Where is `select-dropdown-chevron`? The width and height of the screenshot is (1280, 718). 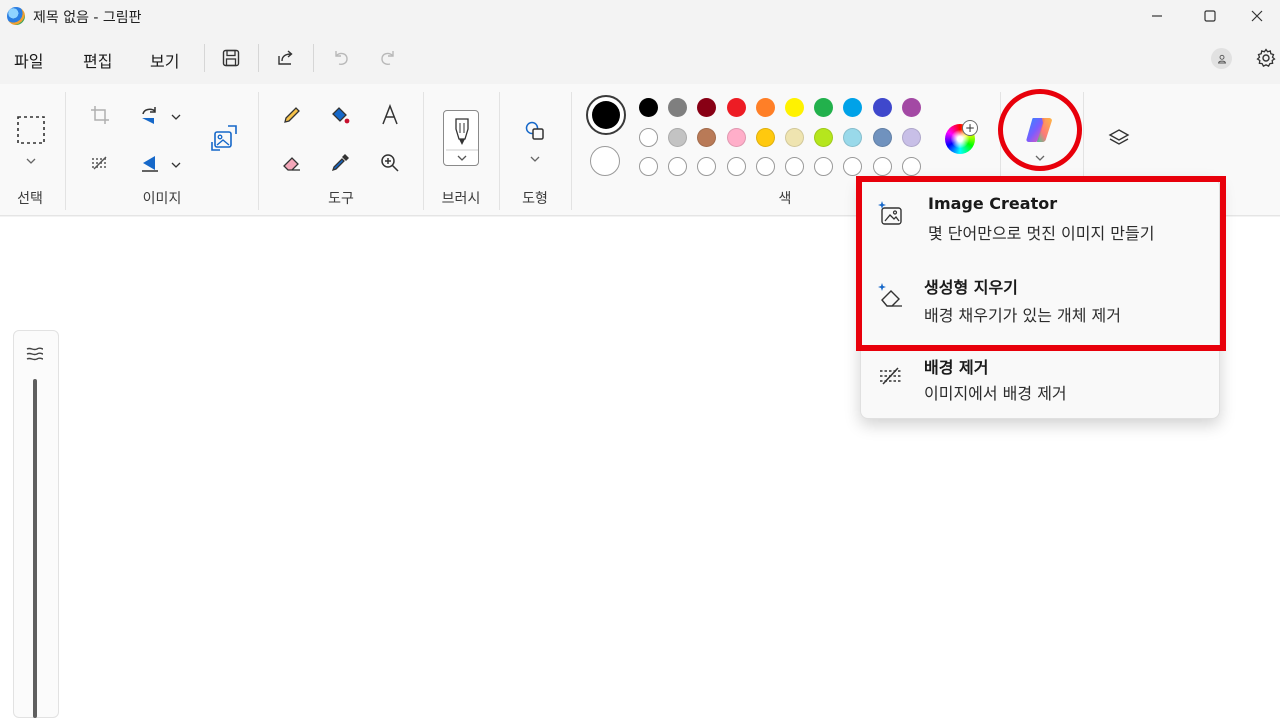 select-dropdown-chevron is located at coordinates (31, 158).